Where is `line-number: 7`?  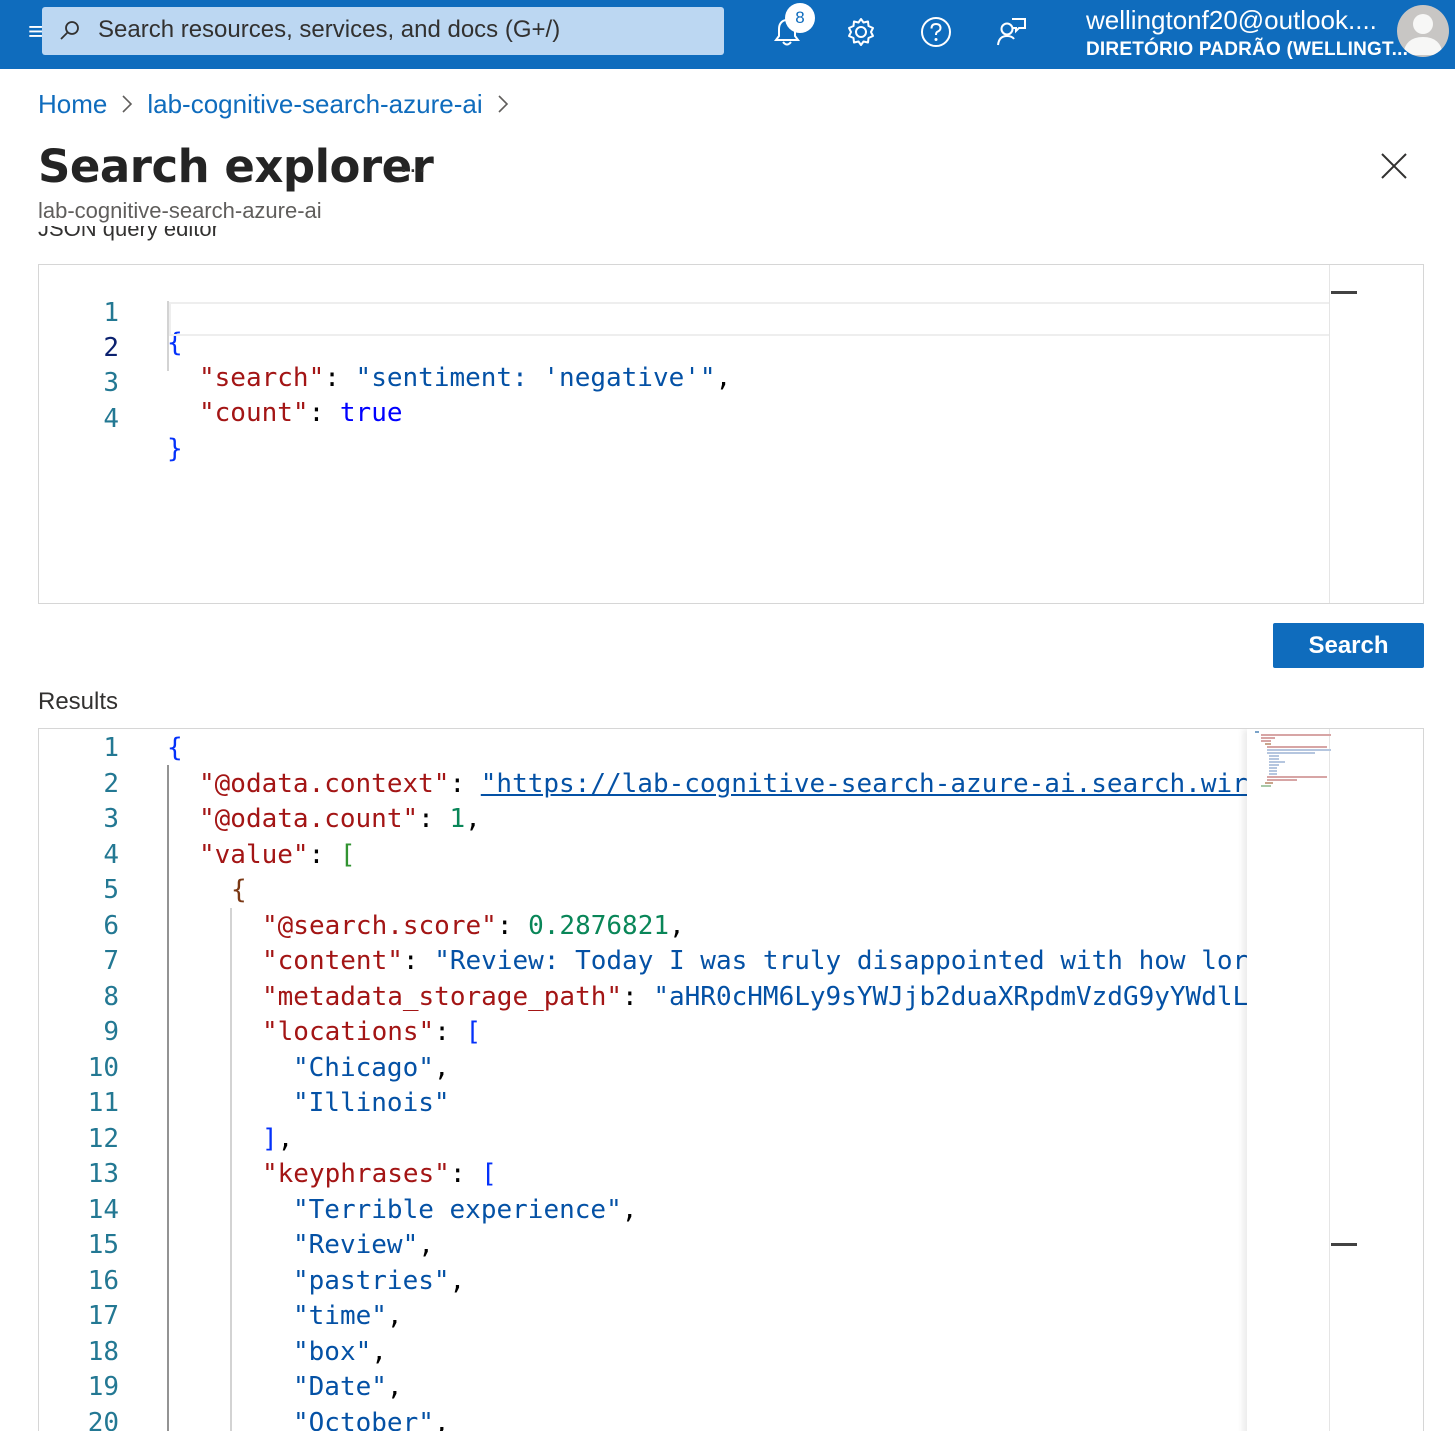
line-number: 7 is located at coordinates (111, 961).